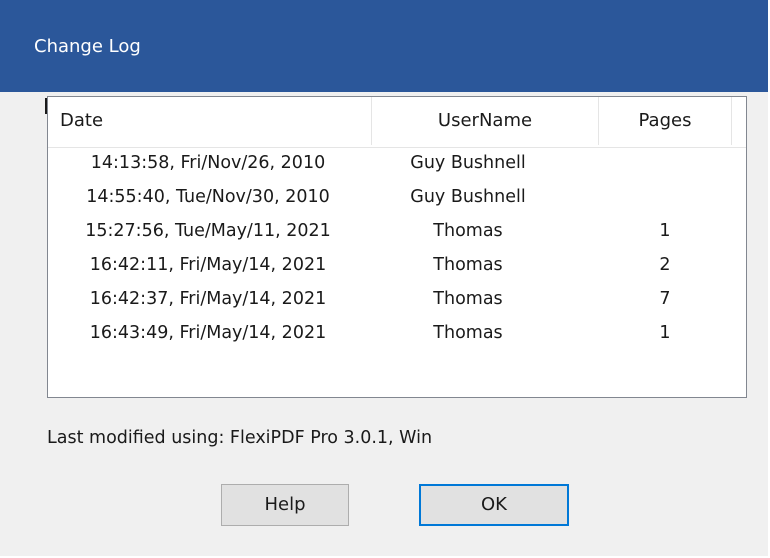 This screenshot has height=558, width=770. I want to click on date-cell: 16:42:11, Fri/May/14, 2021, so click(208, 265).